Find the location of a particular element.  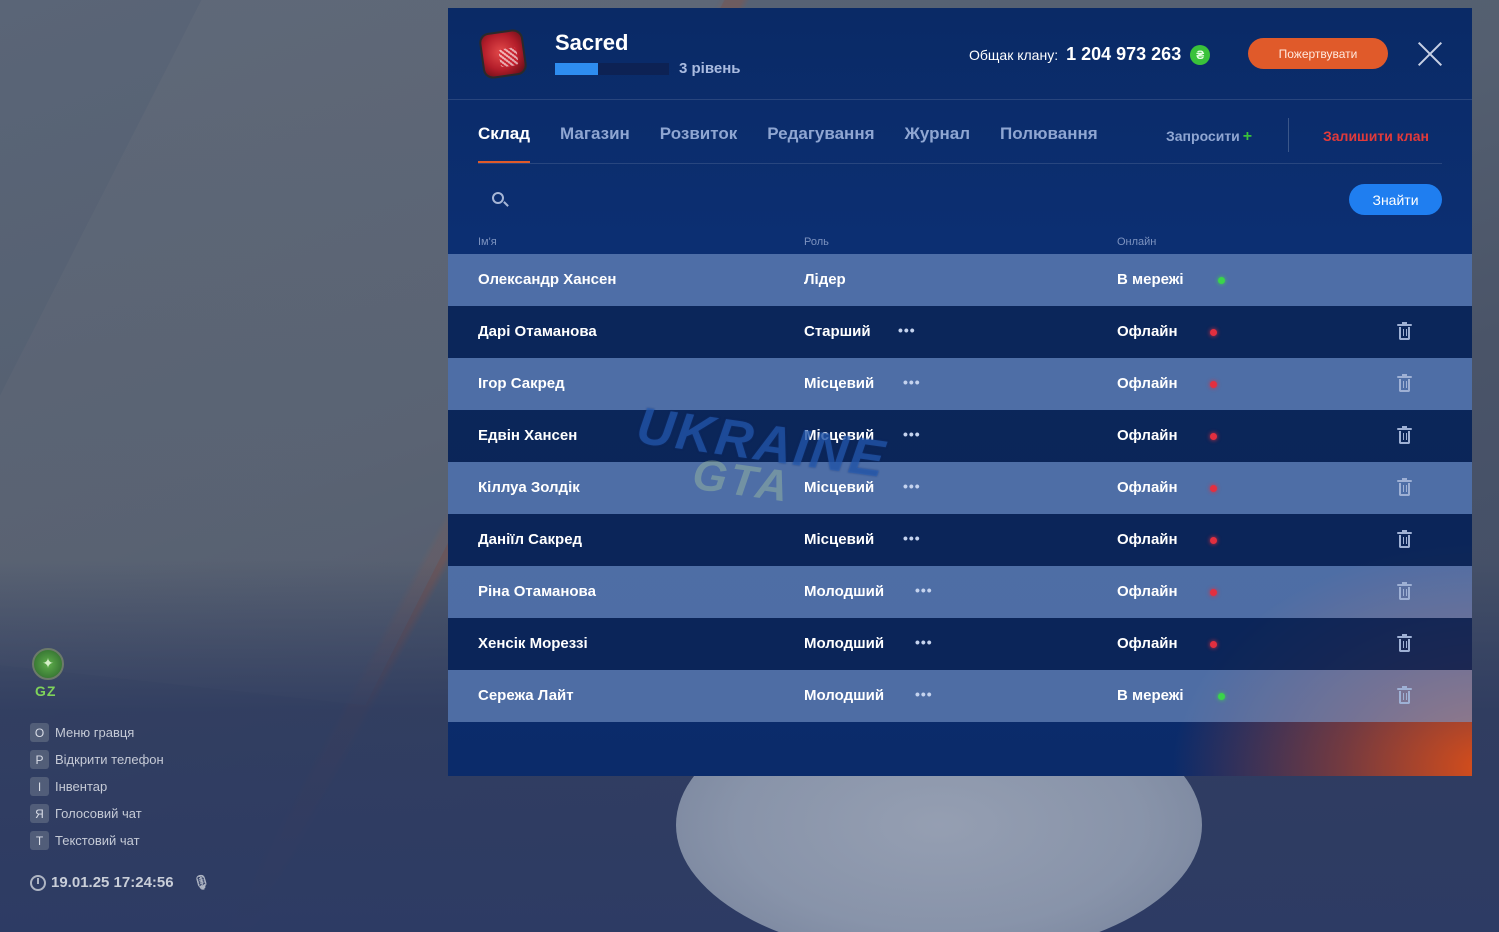

shortcut-key: I is located at coordinates (39, 786).